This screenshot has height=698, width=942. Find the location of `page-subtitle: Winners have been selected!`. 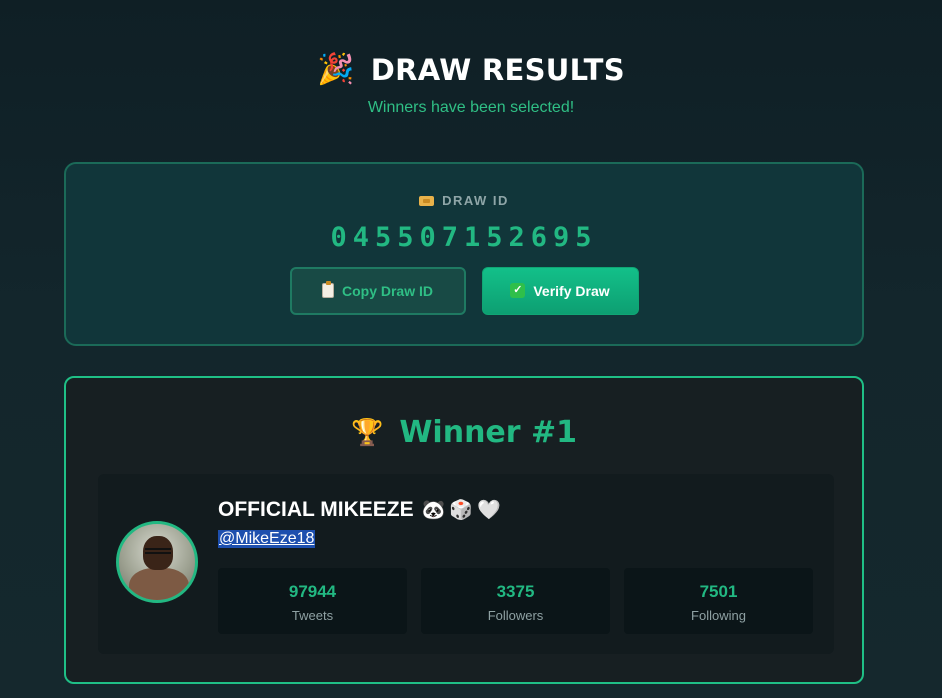

page-subtitle: Winners have been selected! is located at coordinates (471, 107).